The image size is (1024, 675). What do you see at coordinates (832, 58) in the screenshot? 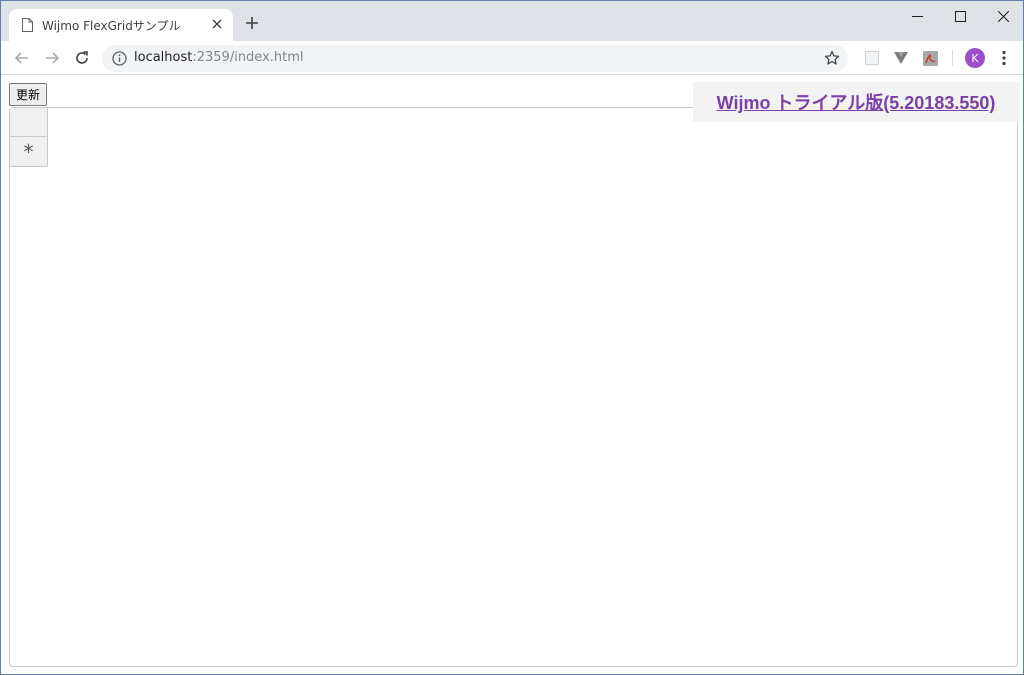
I see `star-icon` at bounding box center [832, 58].